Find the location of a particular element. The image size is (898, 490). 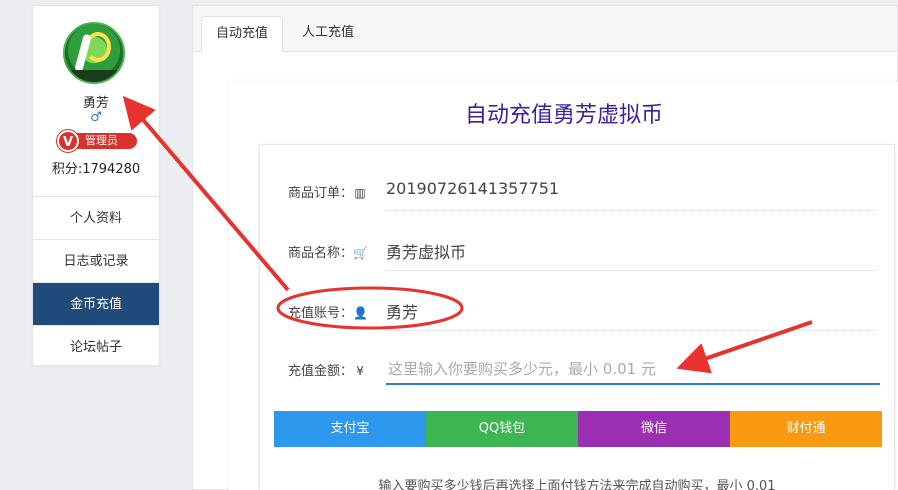

sidebar-item-forum-posts: 论坛帖子 is located at coordinates (96, 346).